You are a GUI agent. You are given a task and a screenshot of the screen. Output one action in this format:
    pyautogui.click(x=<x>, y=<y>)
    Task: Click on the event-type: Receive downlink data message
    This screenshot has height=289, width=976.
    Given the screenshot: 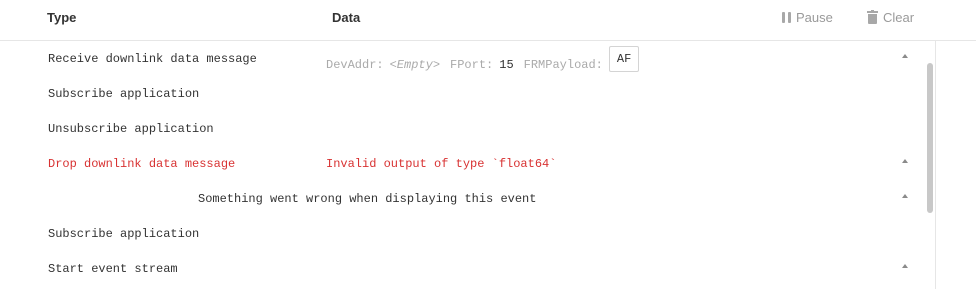 What is the action you would take?
    pyautogui.click(x=152, y=59)
    